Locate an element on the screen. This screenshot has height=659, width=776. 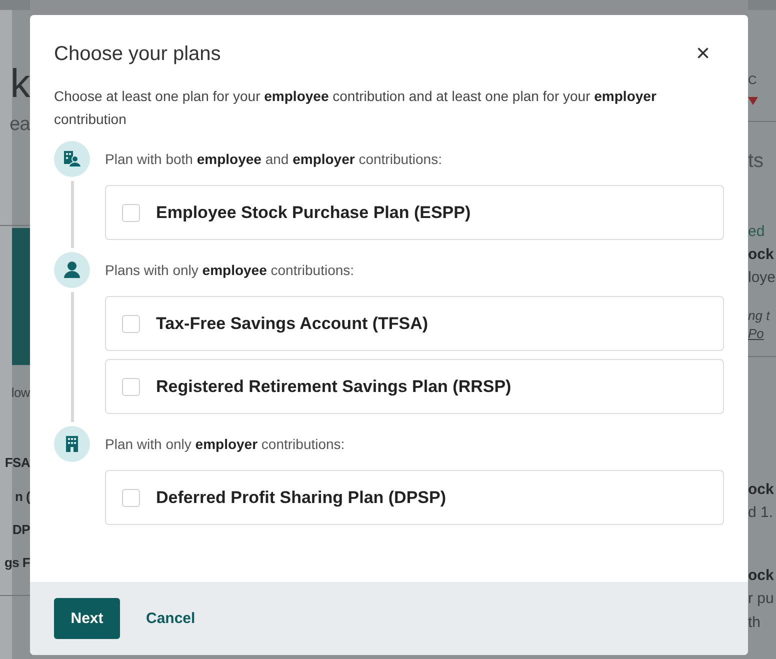
down-triangle-icon is located at coordinates (753, 101).